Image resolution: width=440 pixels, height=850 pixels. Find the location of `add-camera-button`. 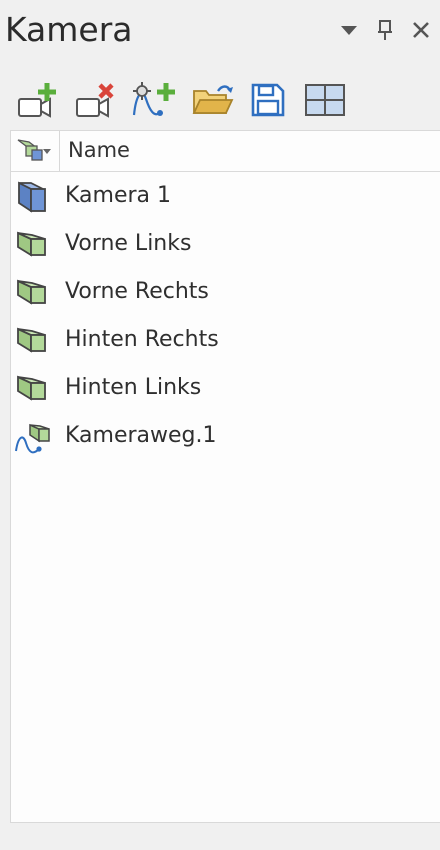

add-camera-button is located at coordinates (38, 99).